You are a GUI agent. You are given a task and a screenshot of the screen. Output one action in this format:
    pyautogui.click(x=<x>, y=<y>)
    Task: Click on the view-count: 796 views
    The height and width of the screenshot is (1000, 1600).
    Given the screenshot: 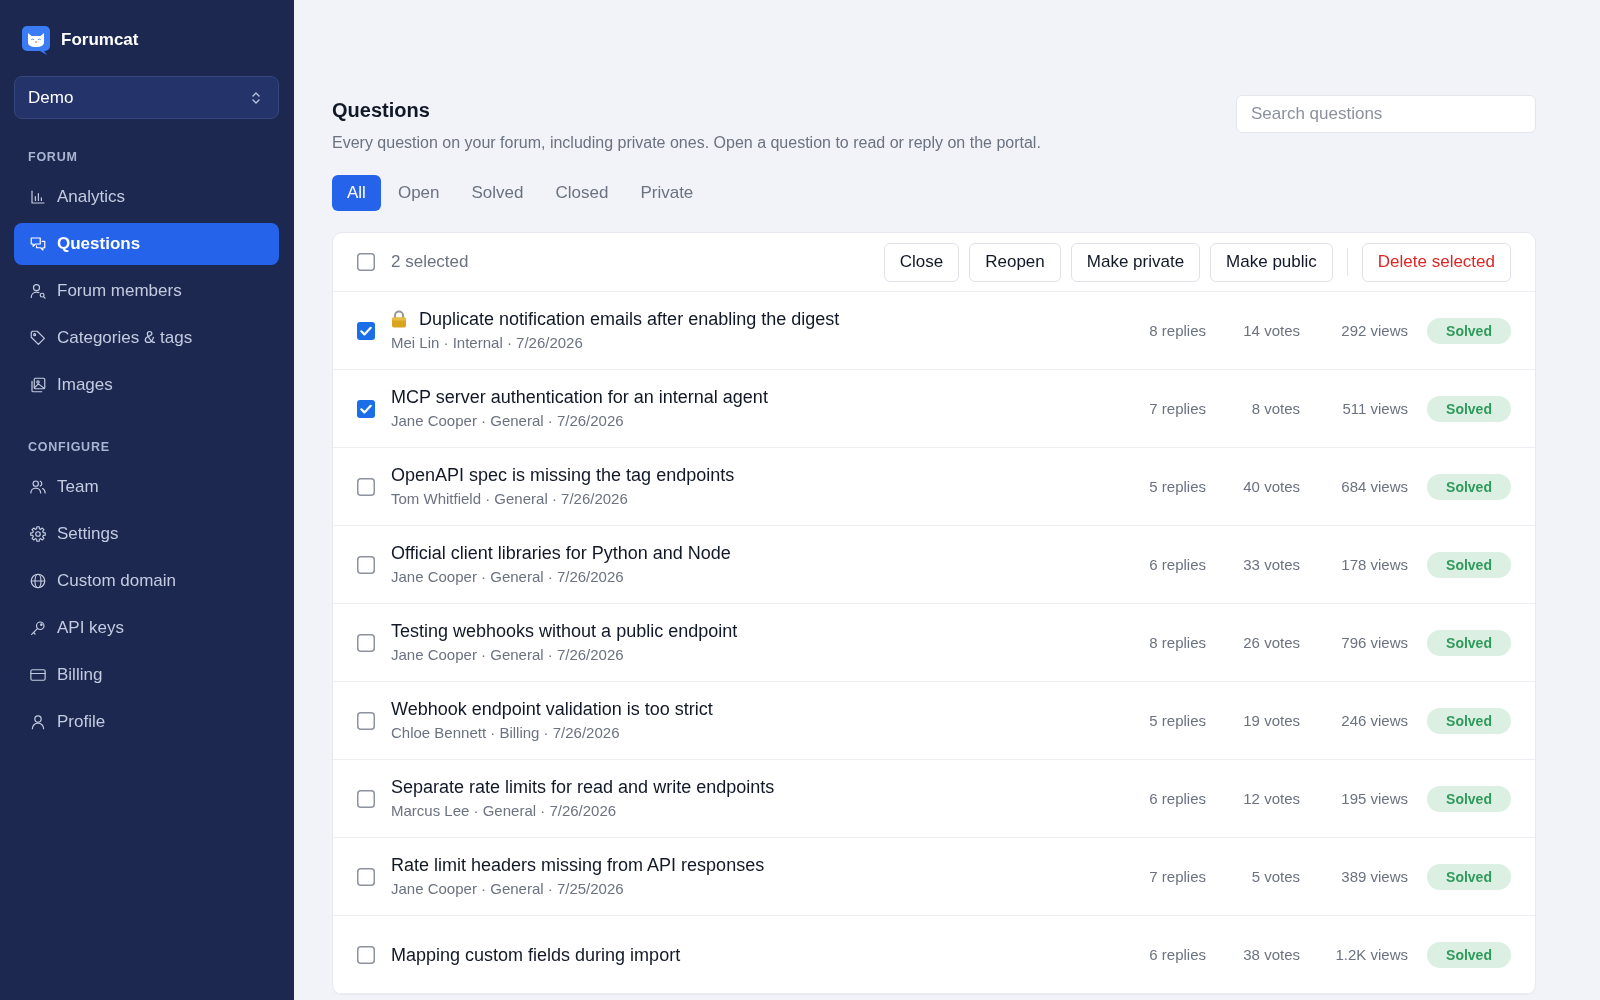 What is the action you would take?
    pyautogui.click(x=1374, y=642)
    